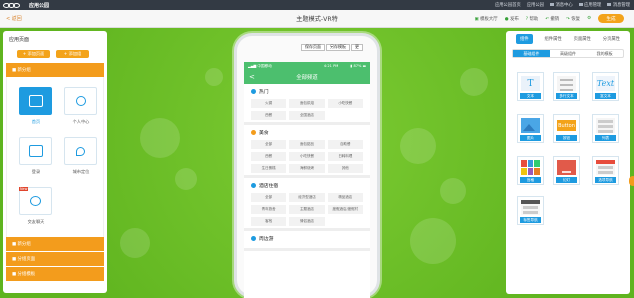 The height and width of the screenshot is (298, 634). I want to click on page-tile-profile, so click(80, 101).